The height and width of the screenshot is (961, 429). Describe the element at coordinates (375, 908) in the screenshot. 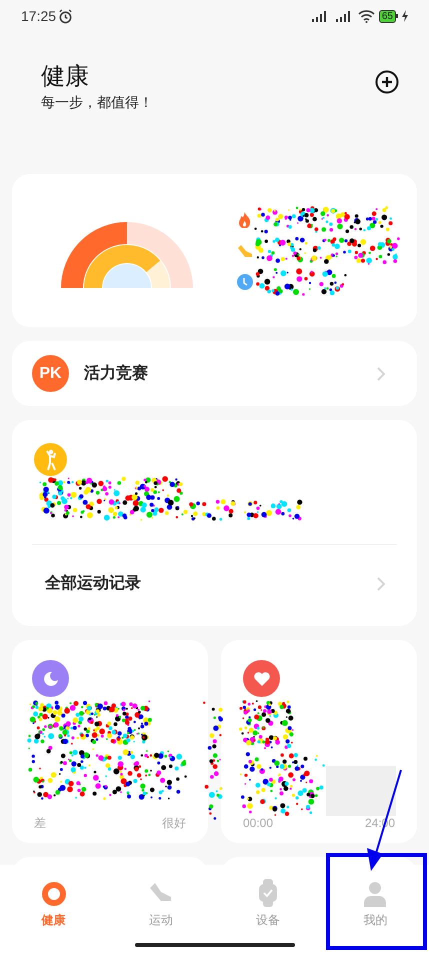

I see `nav-tab: 我的` at that location.